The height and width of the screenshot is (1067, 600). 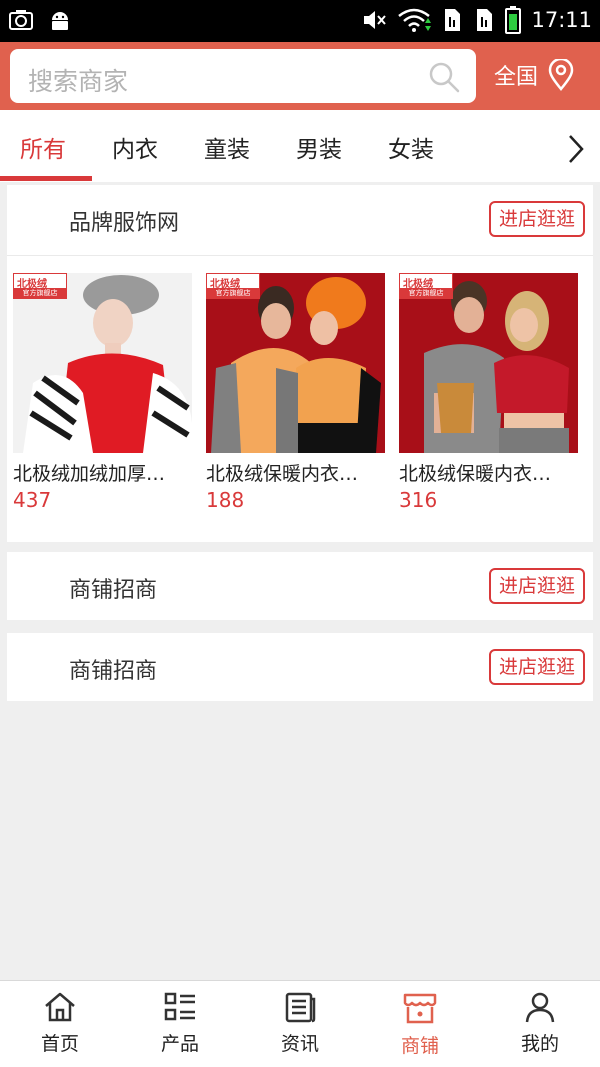 I want to click on nav-home: 首页, so click(x=60, y=1023).